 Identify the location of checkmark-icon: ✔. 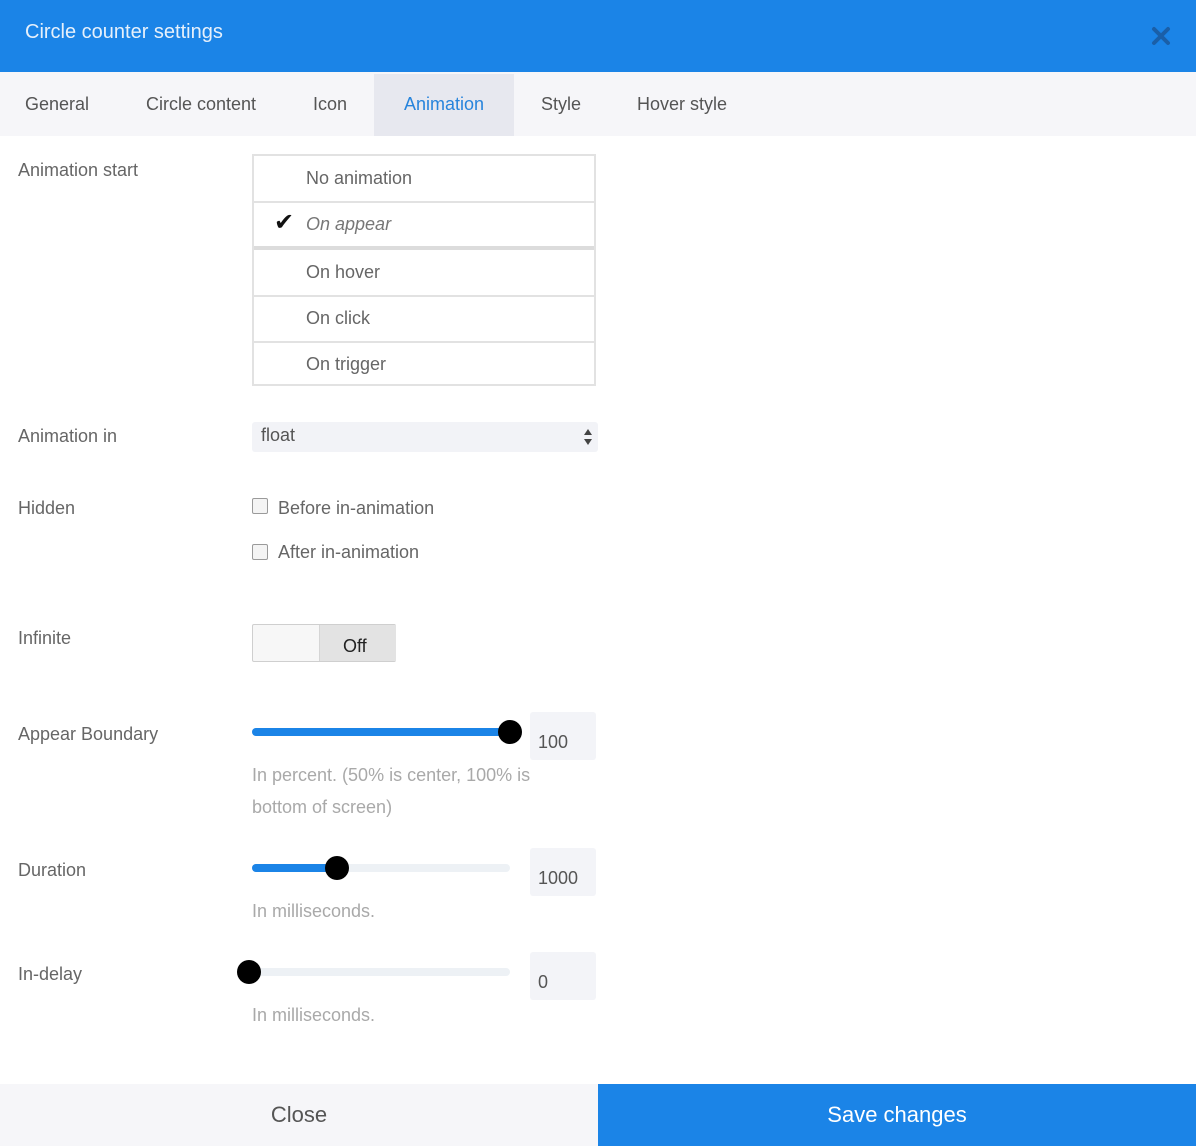
(284, 222).